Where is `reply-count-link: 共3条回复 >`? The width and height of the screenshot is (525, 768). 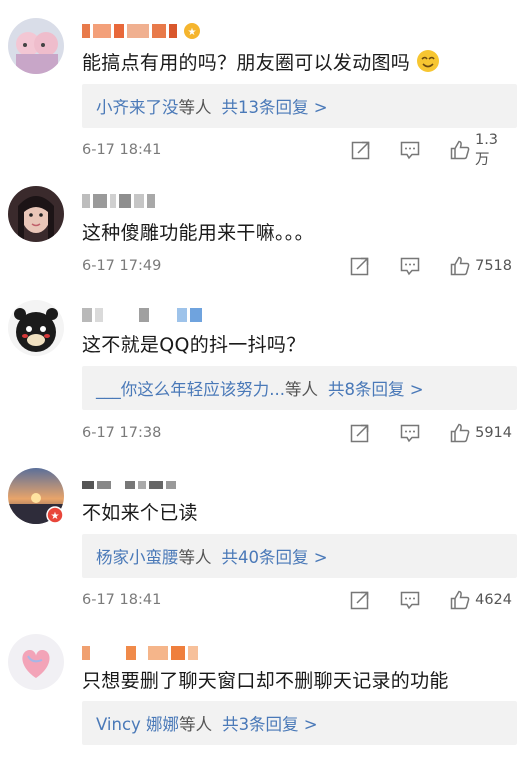 reply-count-link: 共3条回复 > is located at coordinates (270, 723).